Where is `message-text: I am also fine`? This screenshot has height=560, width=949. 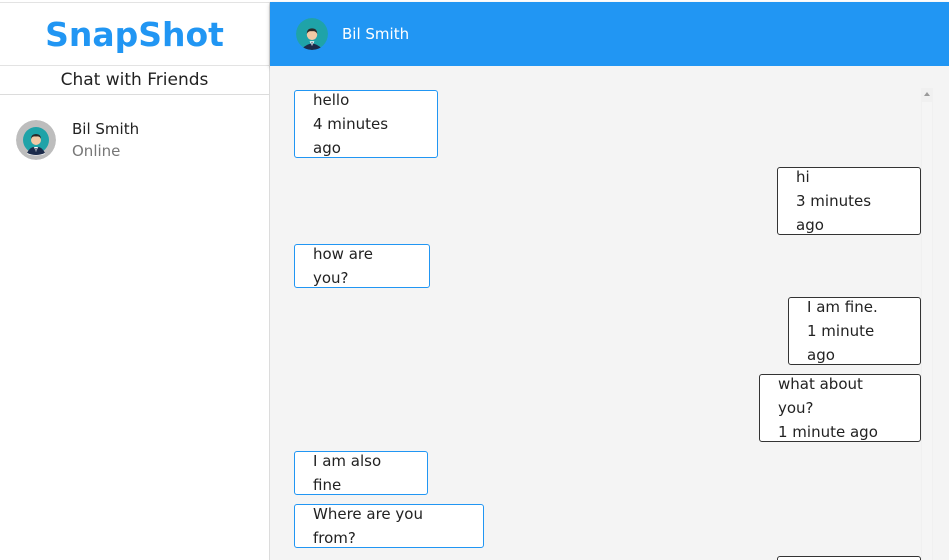 message-text: I am also fine is located at coordinates (347, 473).